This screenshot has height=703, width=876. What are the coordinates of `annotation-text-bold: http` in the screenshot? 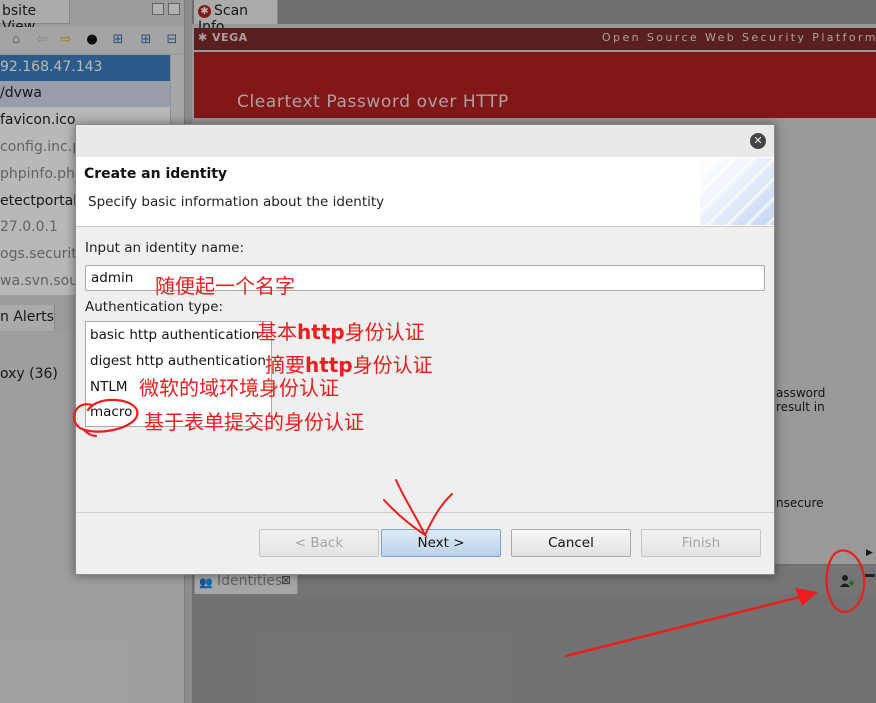 It's located at (321, 332).